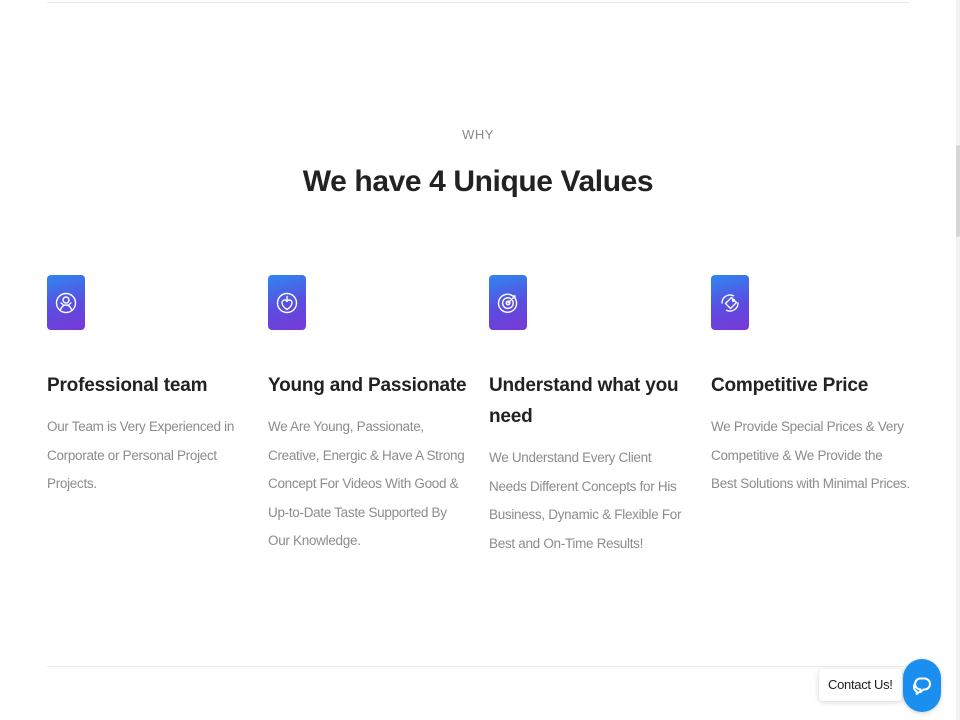  What do you see at coordinates (958, 191) in the screenshot?
I see `scrollbar-thumb` at bounding box center [958, 191].